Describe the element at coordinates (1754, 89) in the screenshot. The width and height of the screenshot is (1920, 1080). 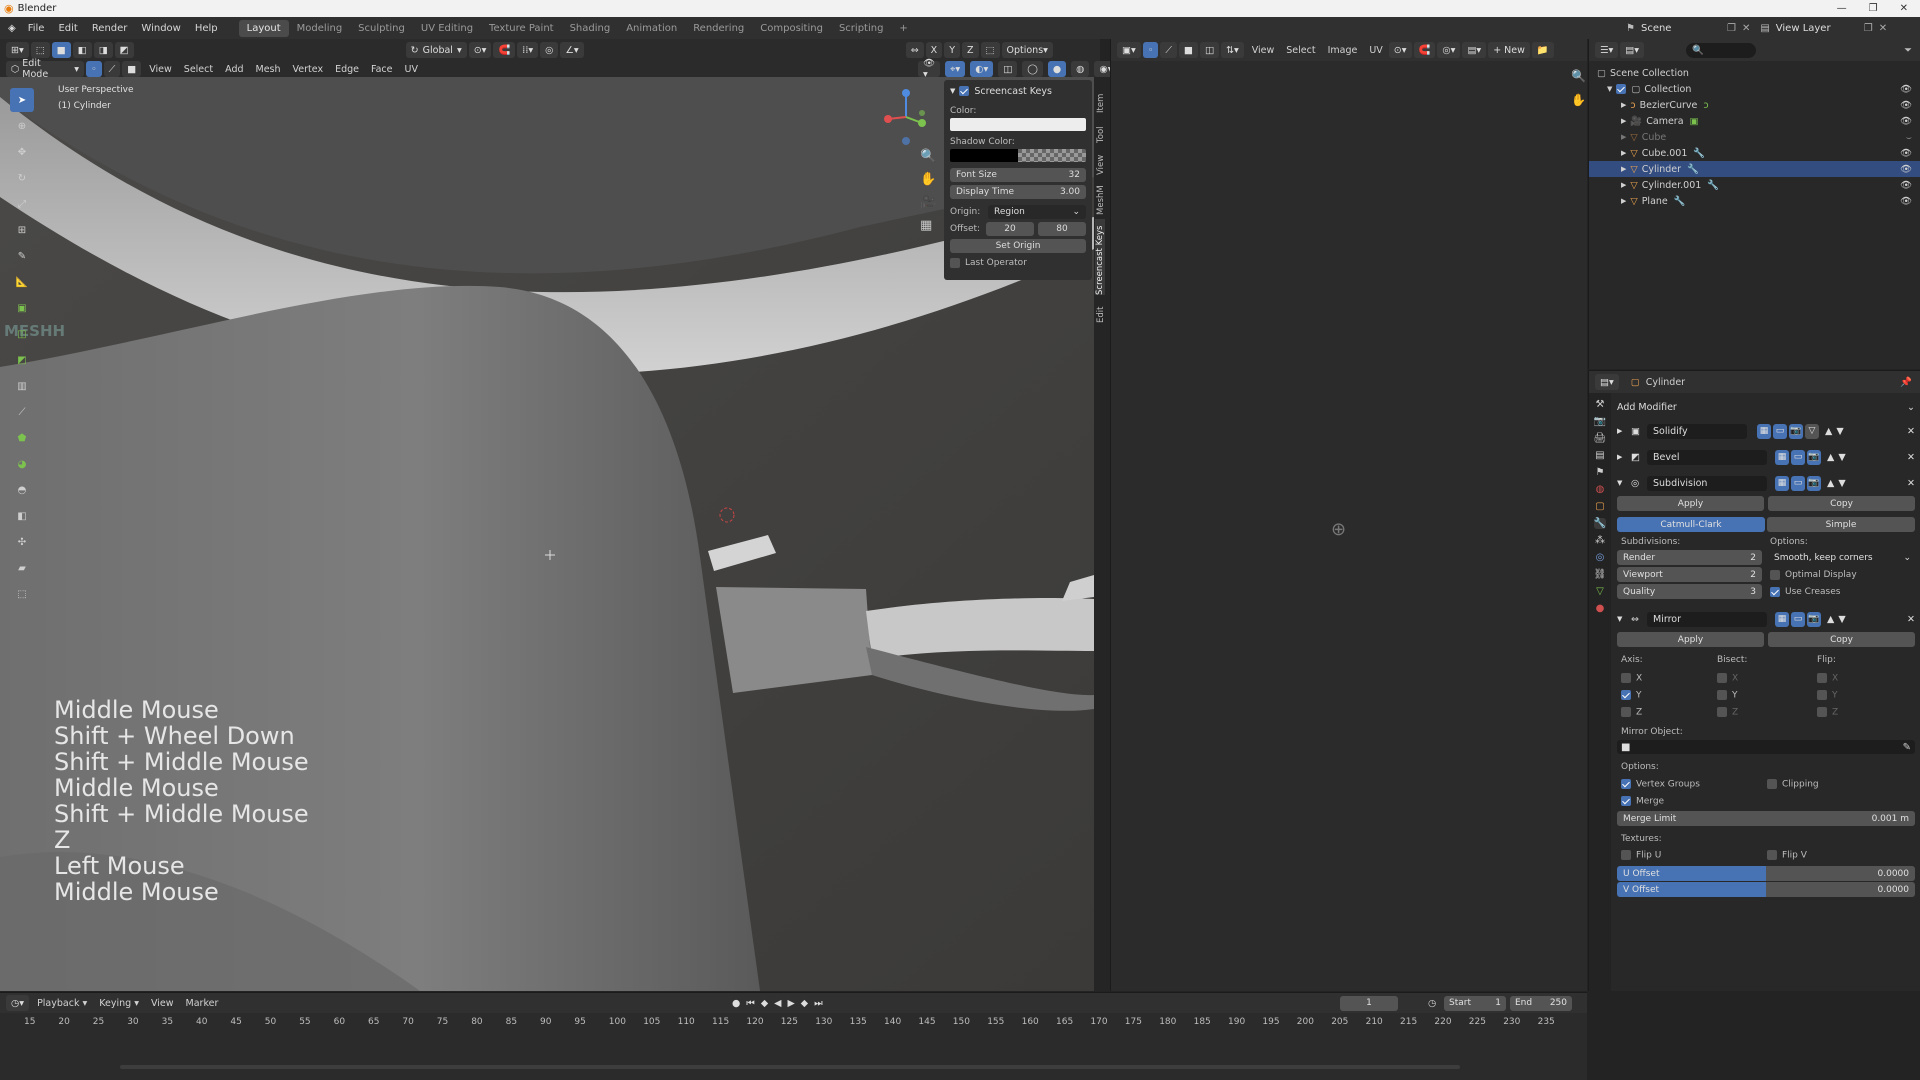
I see `outliner-row-collection: ▼ ▢ Collection 👁` at that location.